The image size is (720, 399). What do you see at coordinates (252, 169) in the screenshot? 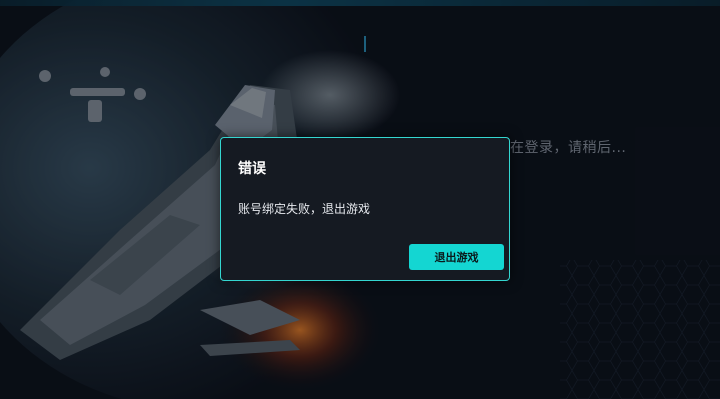
I see `dialog-title: 错误` at bounding box center [252, 169].